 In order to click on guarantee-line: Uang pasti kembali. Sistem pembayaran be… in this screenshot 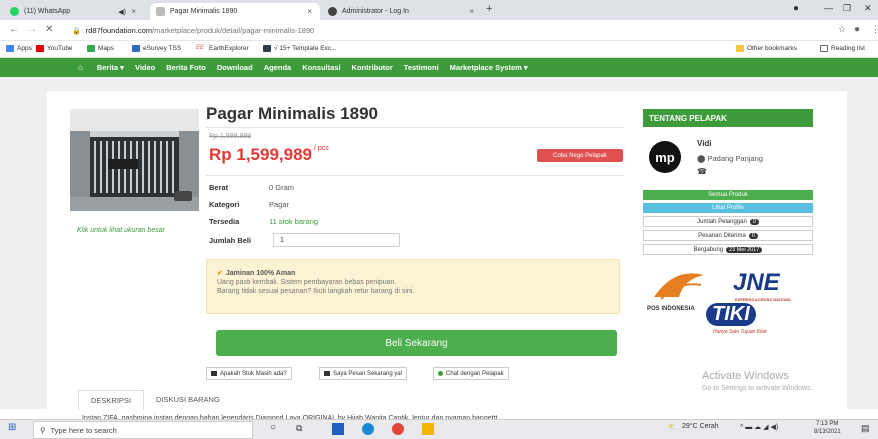, I will do `click(307, 282)`.